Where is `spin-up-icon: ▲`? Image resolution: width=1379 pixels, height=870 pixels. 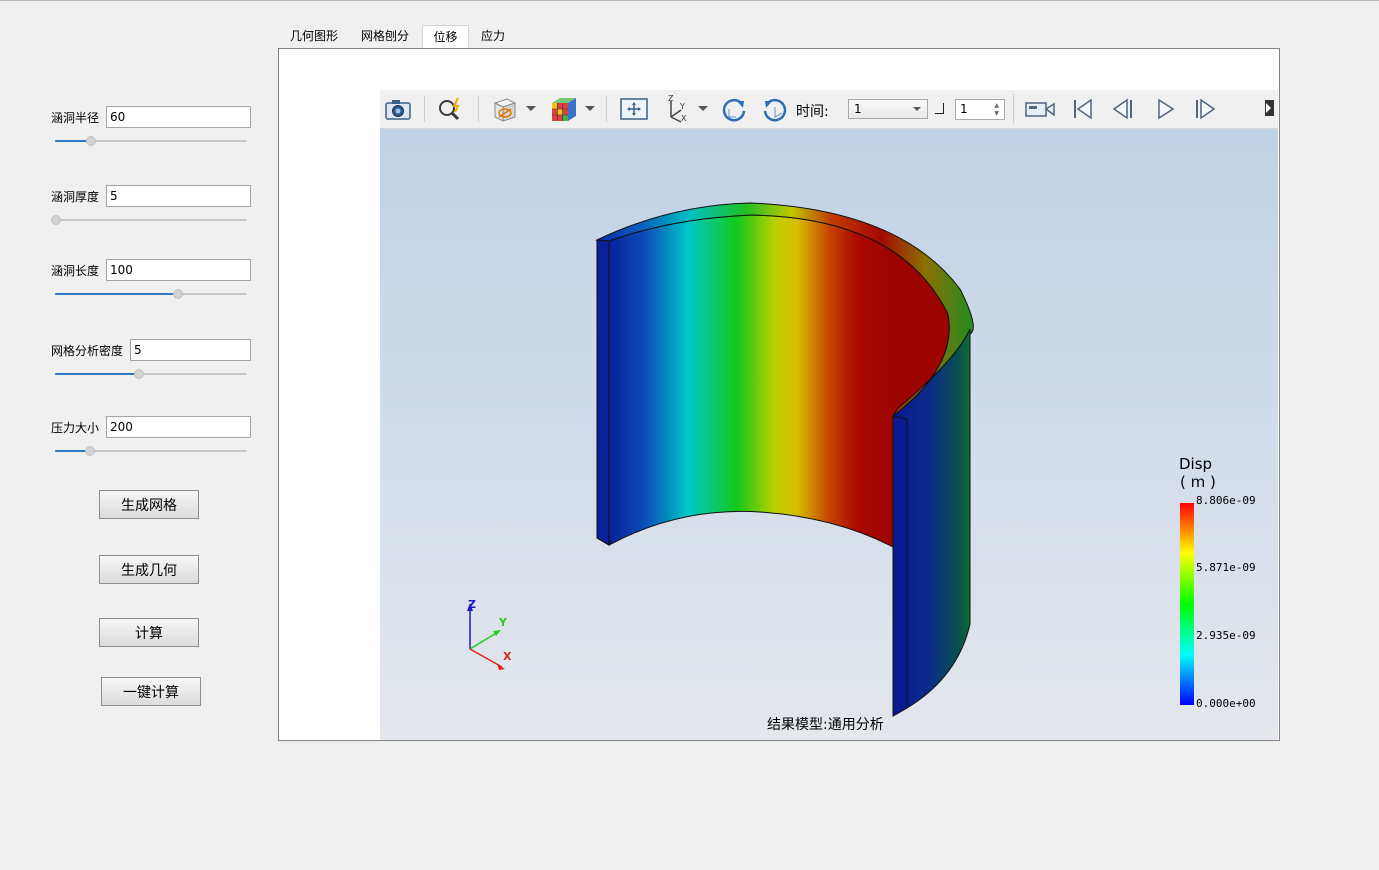 spin-up-icon: ▲ is located at coordinates (996, 106).